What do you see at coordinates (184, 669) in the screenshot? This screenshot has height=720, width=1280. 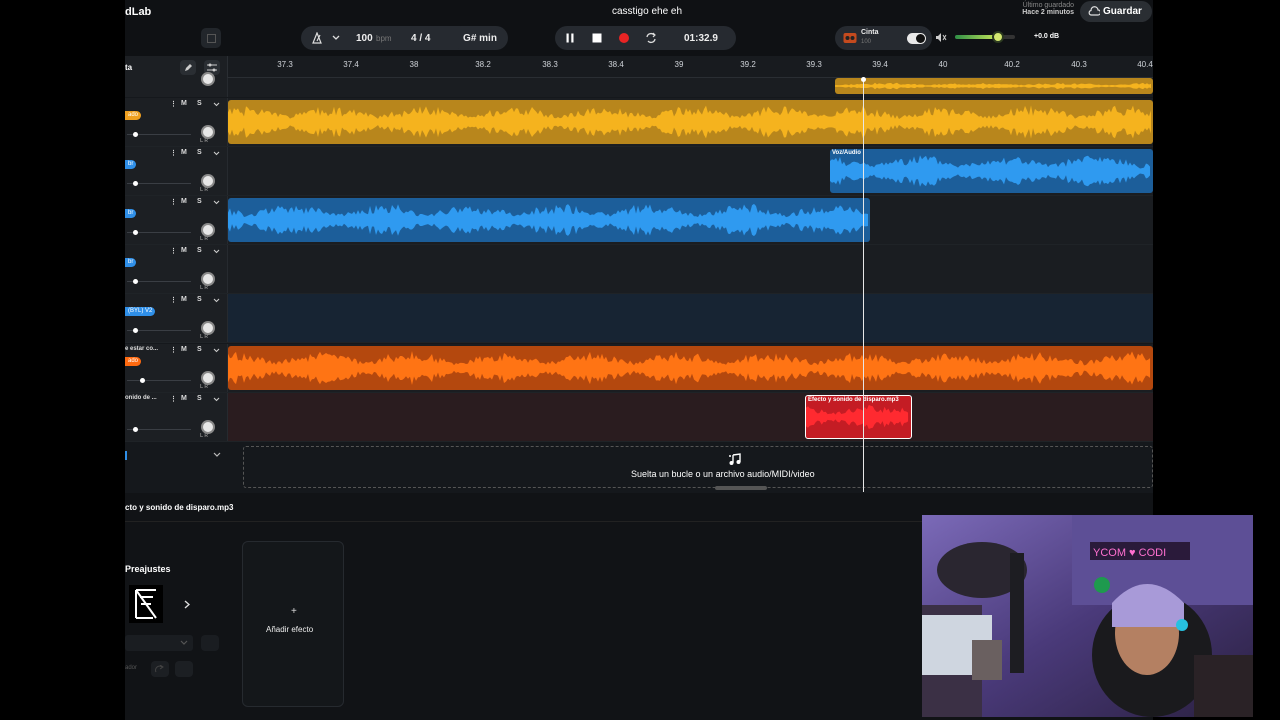 I see `more-button` at bounding box center [184, 669].